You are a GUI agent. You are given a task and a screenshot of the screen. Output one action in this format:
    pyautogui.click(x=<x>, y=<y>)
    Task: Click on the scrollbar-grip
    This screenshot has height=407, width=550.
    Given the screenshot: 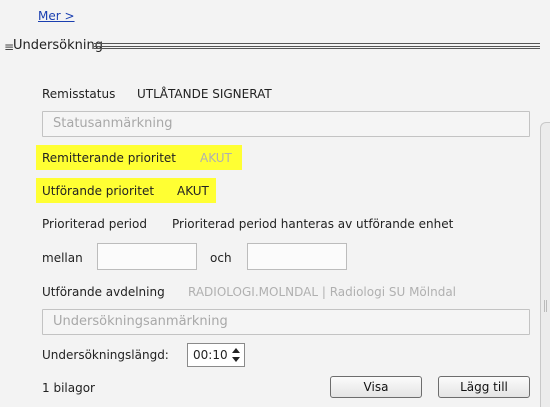 What is the action you would take?
    pyautogui.click(x=545, y=306)
    